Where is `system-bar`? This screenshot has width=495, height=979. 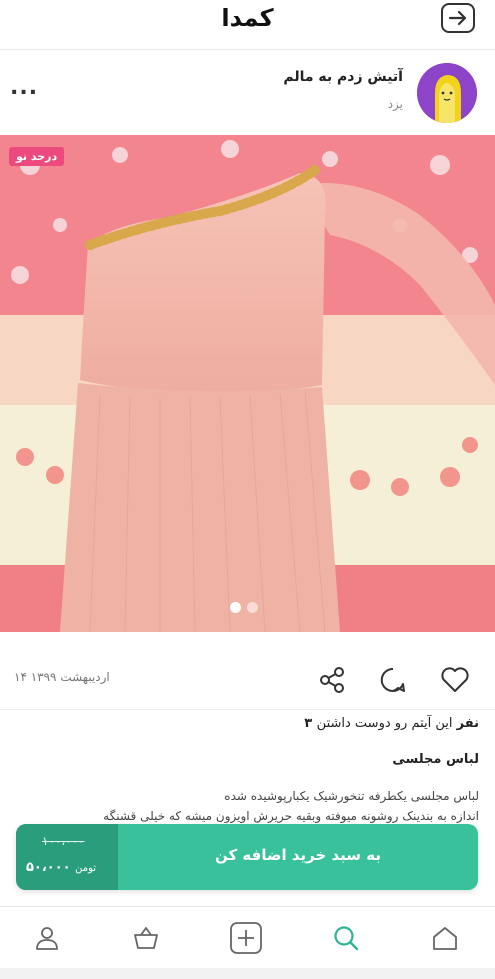
system-bar is located at coordinates (247, 973).